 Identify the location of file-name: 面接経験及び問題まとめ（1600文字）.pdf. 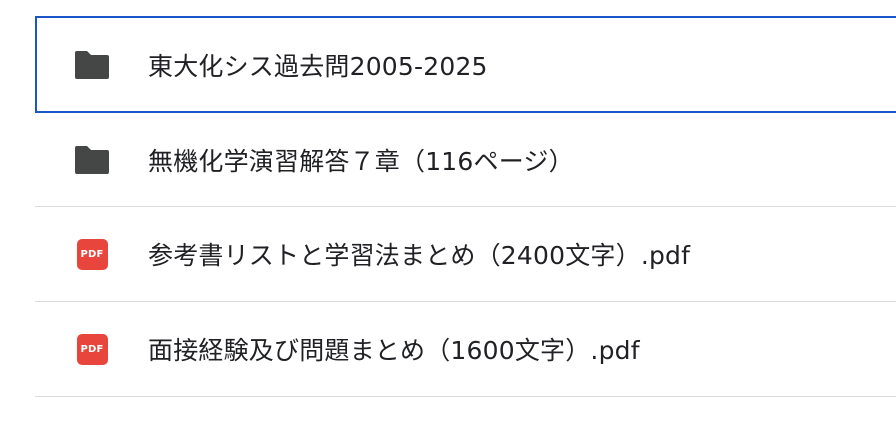
(394, 350).